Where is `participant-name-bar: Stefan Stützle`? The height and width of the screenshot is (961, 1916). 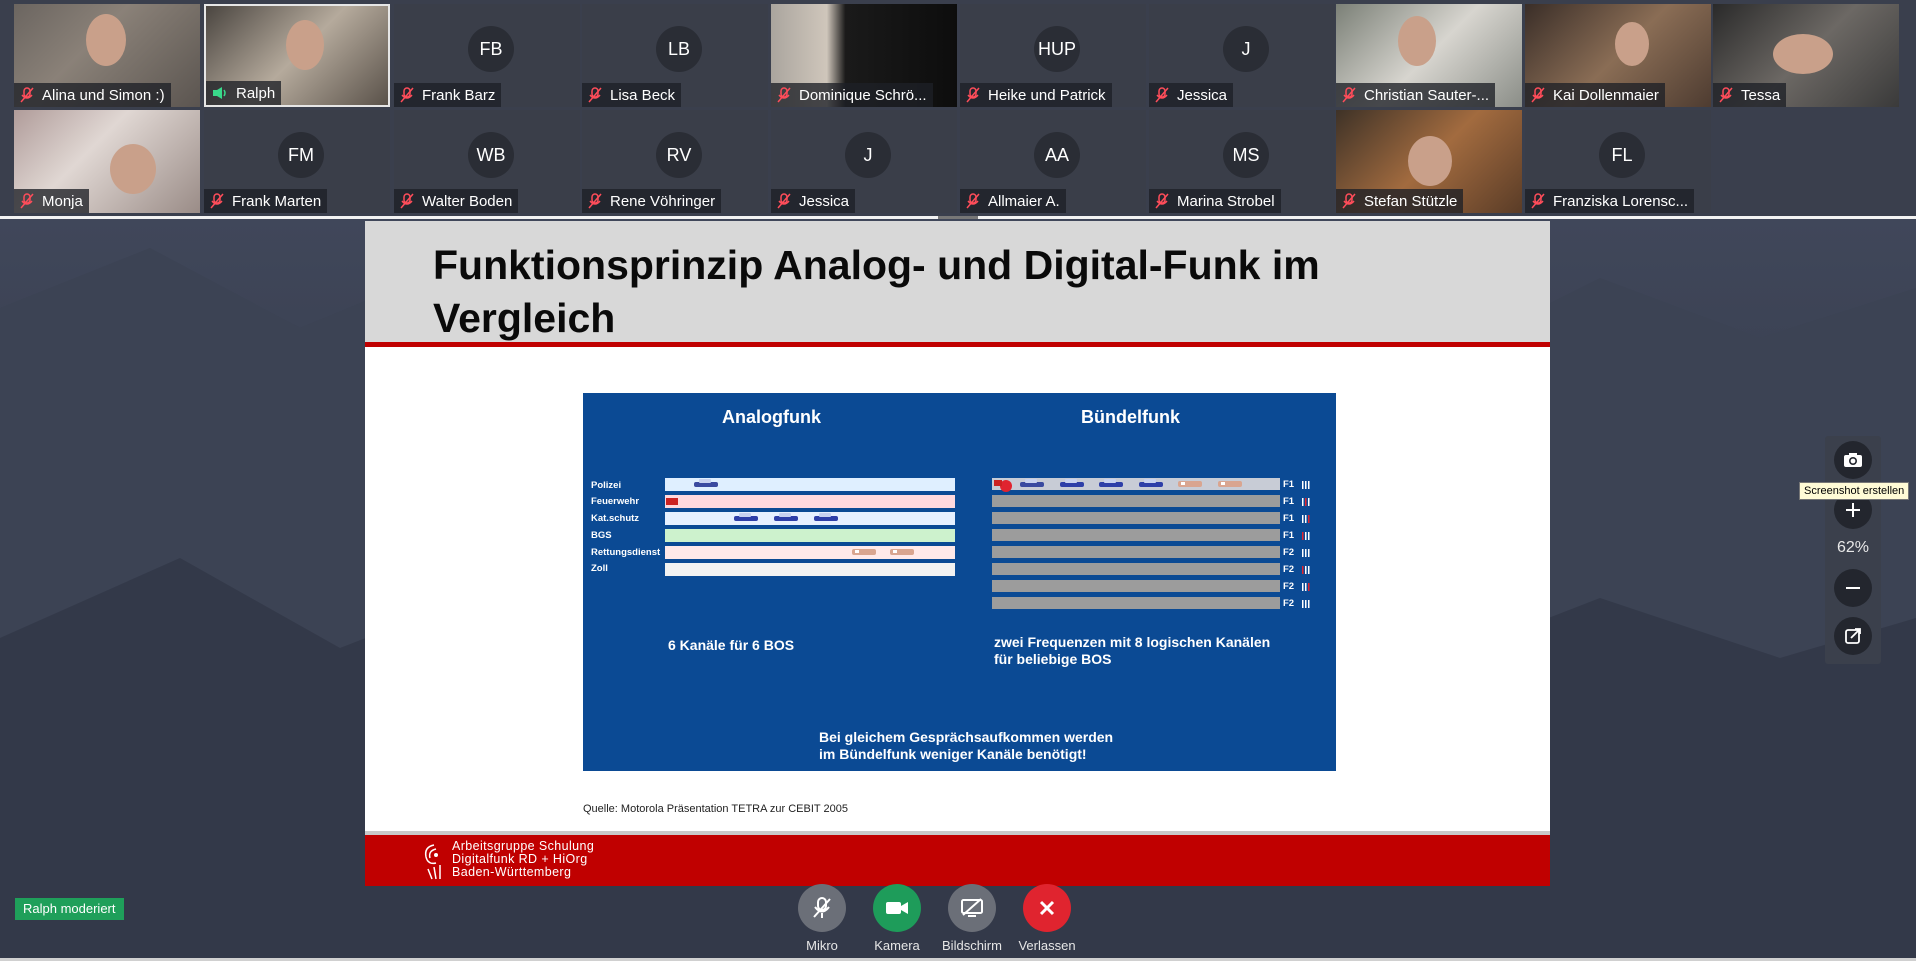
participant-name-bar: Stefan Stützle is located at coordinates (1400, 201).